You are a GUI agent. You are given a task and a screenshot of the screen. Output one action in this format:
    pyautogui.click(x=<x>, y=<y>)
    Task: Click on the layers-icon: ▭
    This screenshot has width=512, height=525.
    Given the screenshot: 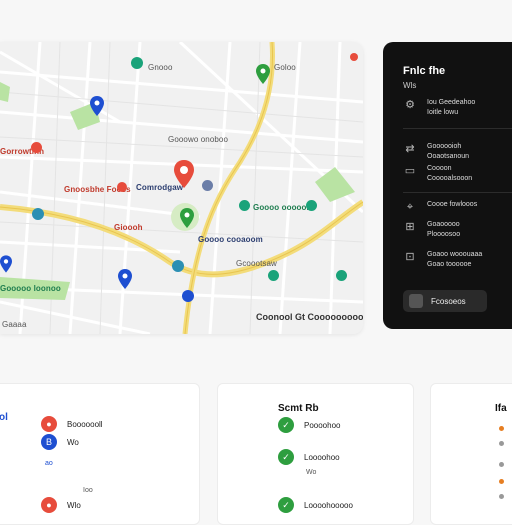 What is the action you would take?
    pyautogui.click(x=410, y=171)
    